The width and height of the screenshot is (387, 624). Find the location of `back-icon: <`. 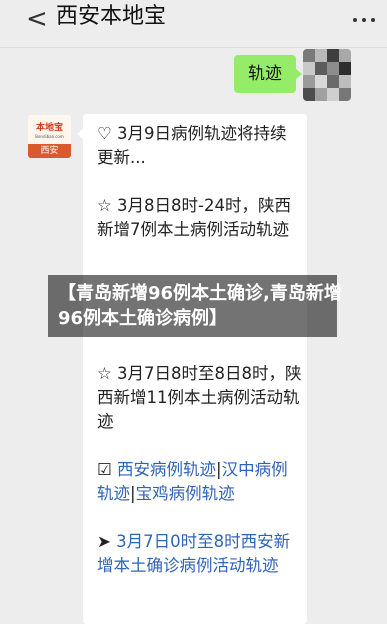

back-icon: < is located at coordinates (37, 19).